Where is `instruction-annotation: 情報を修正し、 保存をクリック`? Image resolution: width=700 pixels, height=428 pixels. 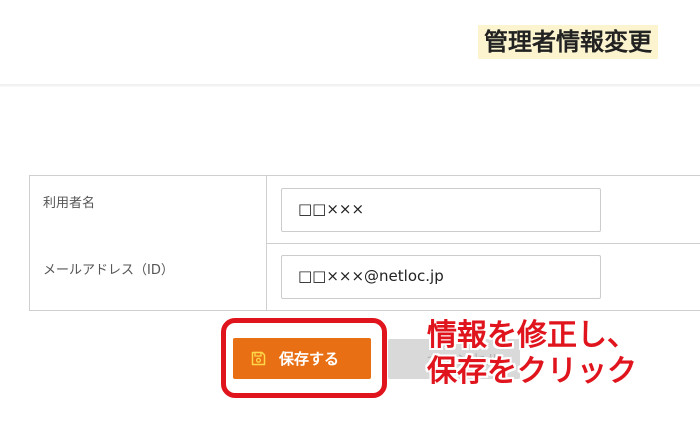 instruction-annotation: 情報を修正し、 保存をクリック is located at coordinates (561, 354).